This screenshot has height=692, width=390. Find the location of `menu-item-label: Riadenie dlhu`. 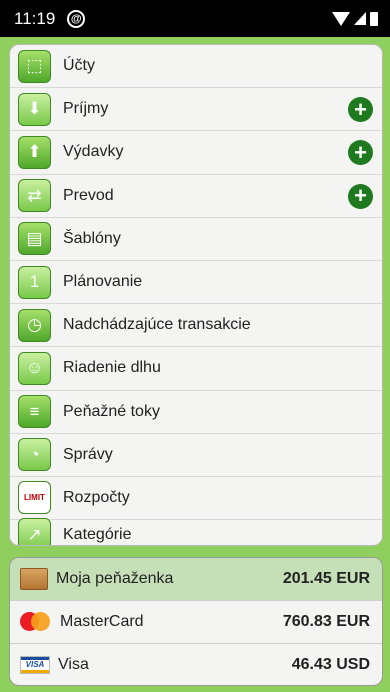

menu-item-label: Riadenie dlhu is located at coordinates (112, 368).